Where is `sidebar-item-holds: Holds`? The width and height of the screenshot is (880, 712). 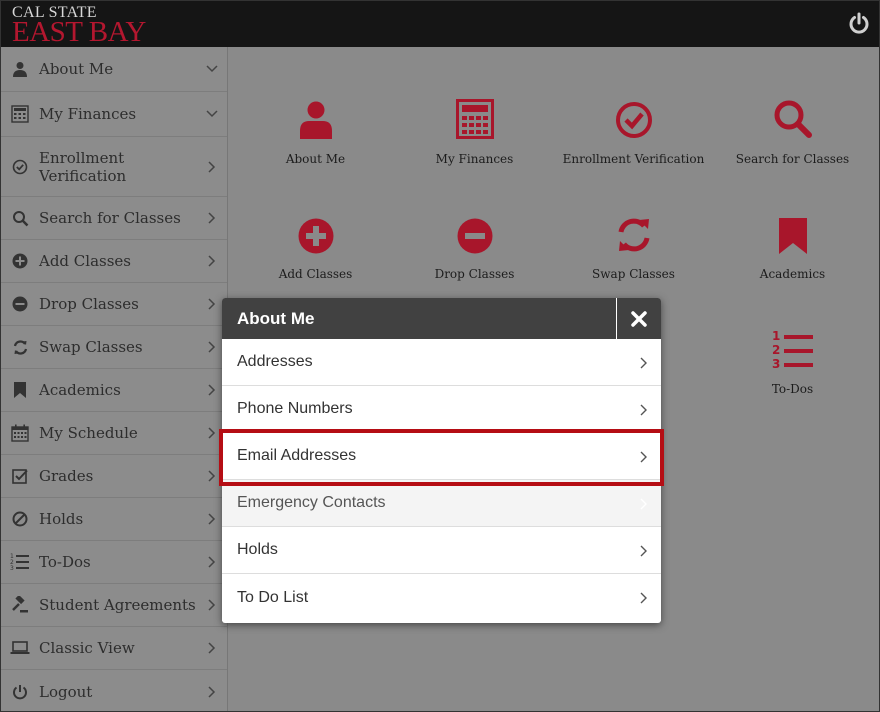 sidebar-item-holds: Holds is located at coordinates (114, 519).